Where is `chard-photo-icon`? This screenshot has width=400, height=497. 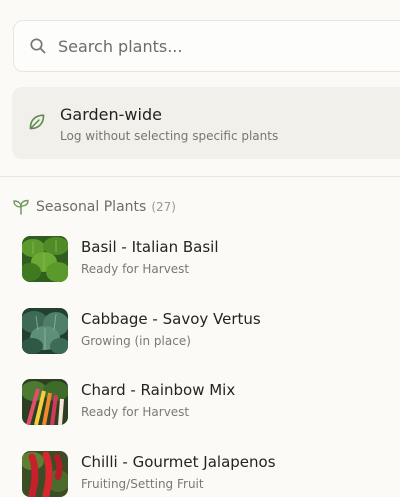 chard-photo-icon is located at coordinates (45, 402).